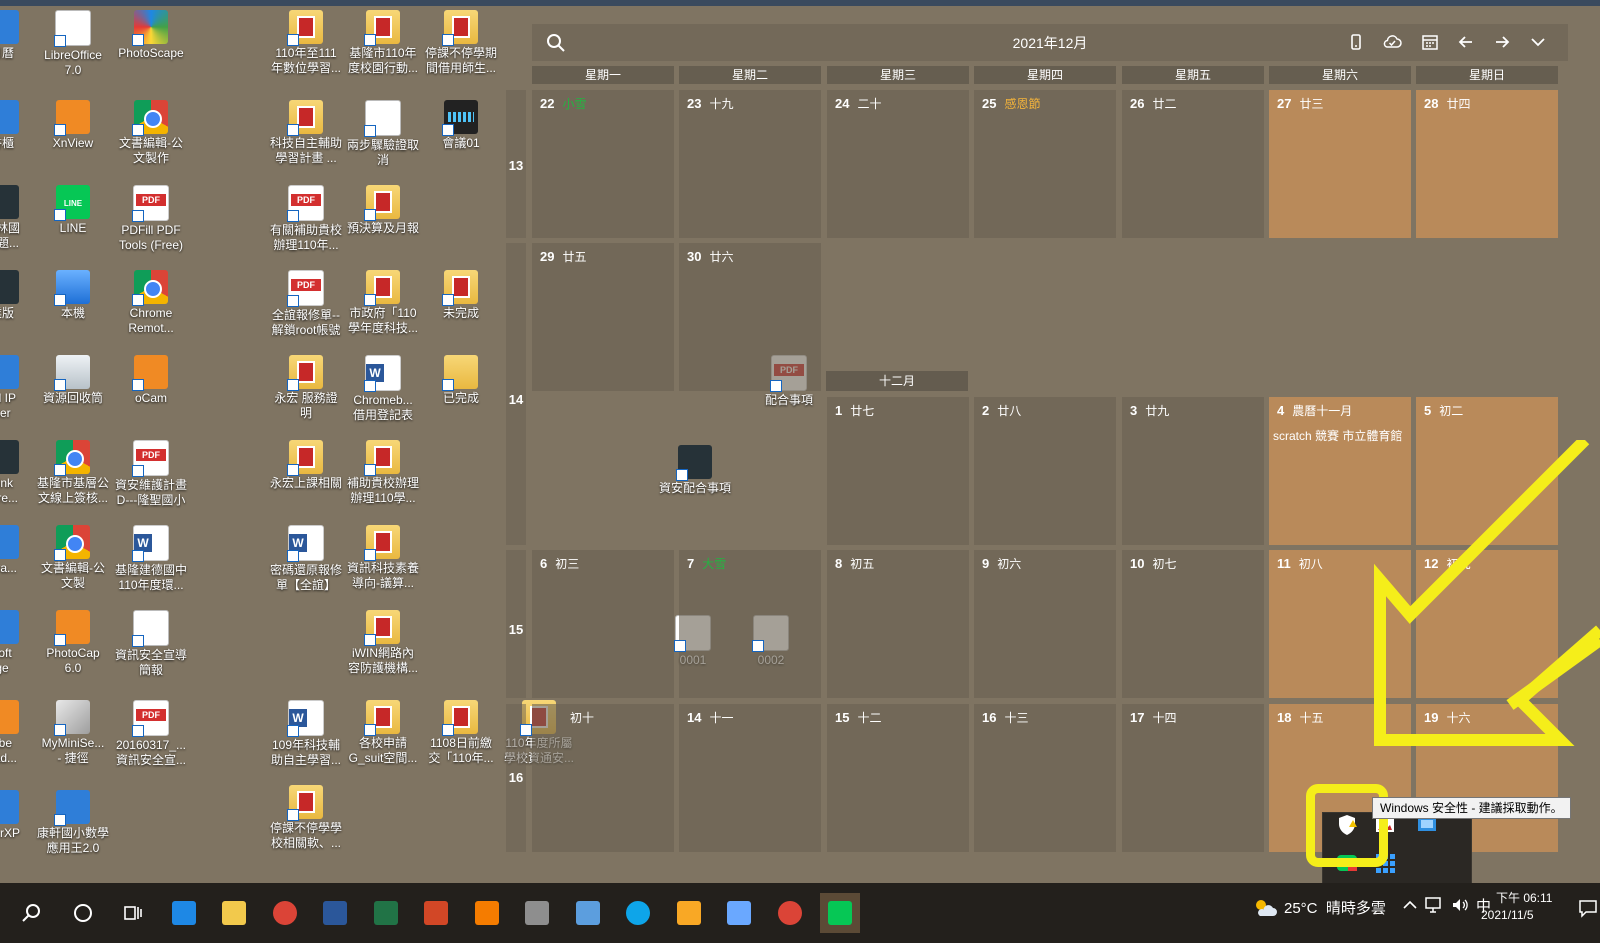 This screenshot has width=1600, height=943. Describe the element at coordinates (306, 304) in the screenshot. I see `desktop-icon: 全誼報修單-- 解鎖root帳號` at that location.